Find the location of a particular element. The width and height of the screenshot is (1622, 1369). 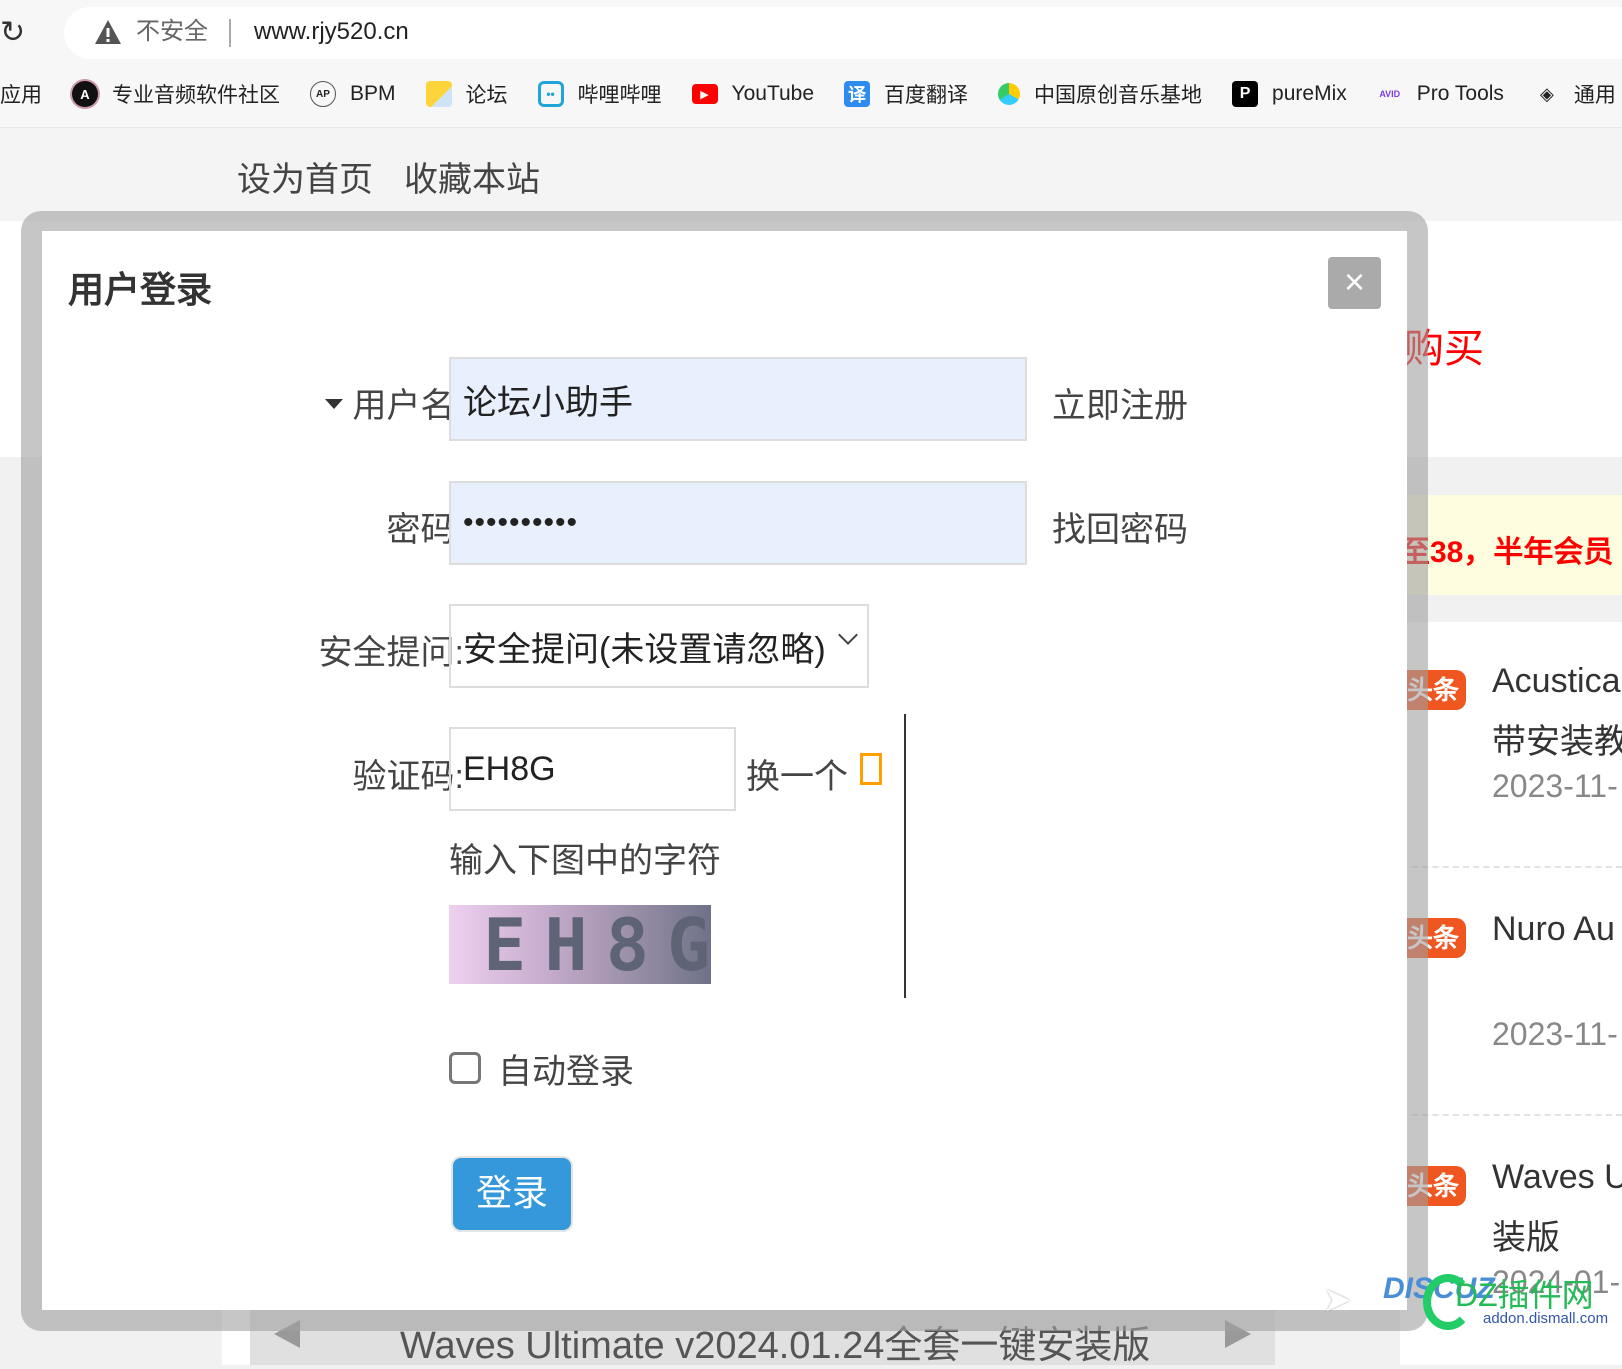

avid-icon: AVID is located at coordinates (1390, 94).